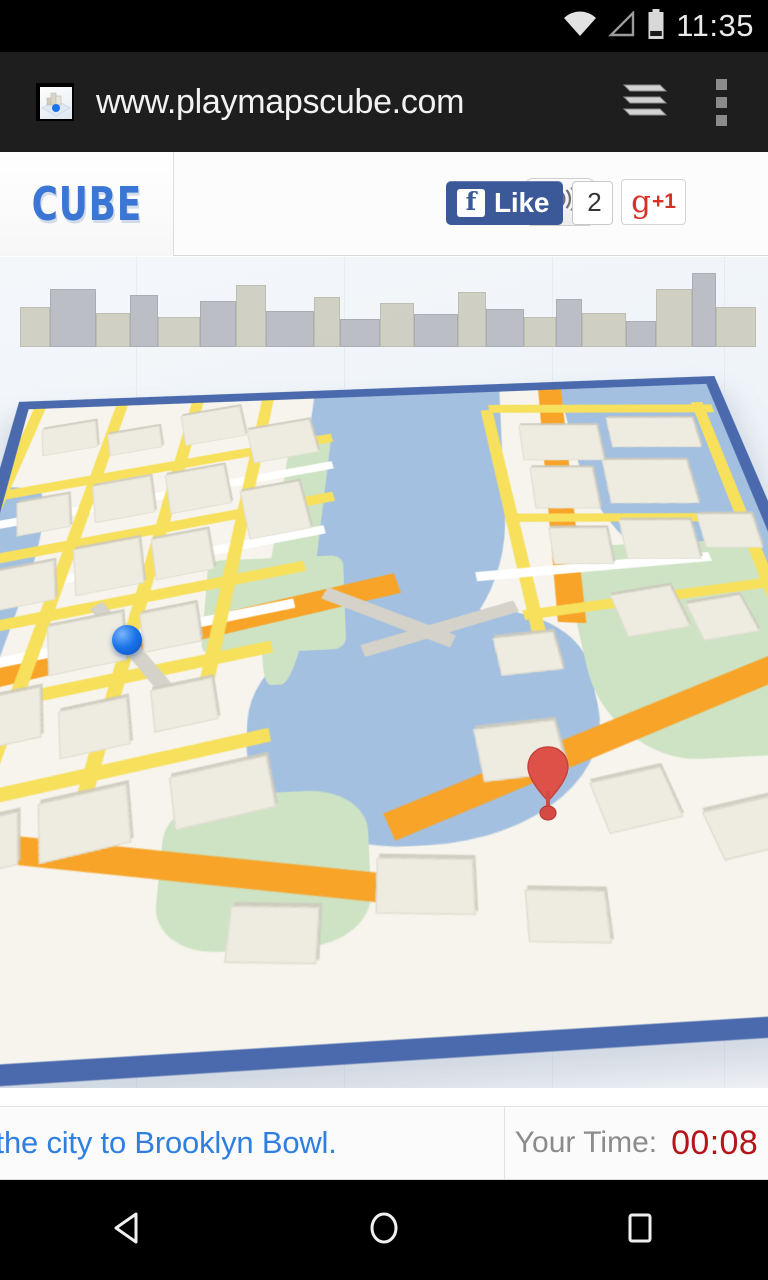 The height and width of the screenshot is (1280, 768). Describe the element at coordinates (168, 1142) in the screenshot. I see `mission-text: ugh the city to Brooklyn Bowl.` at that location.